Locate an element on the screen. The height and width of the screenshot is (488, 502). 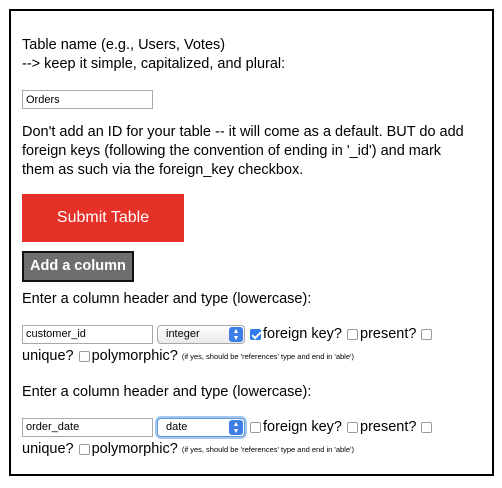
column-type-value: integer is located at coordinates (183, 333).